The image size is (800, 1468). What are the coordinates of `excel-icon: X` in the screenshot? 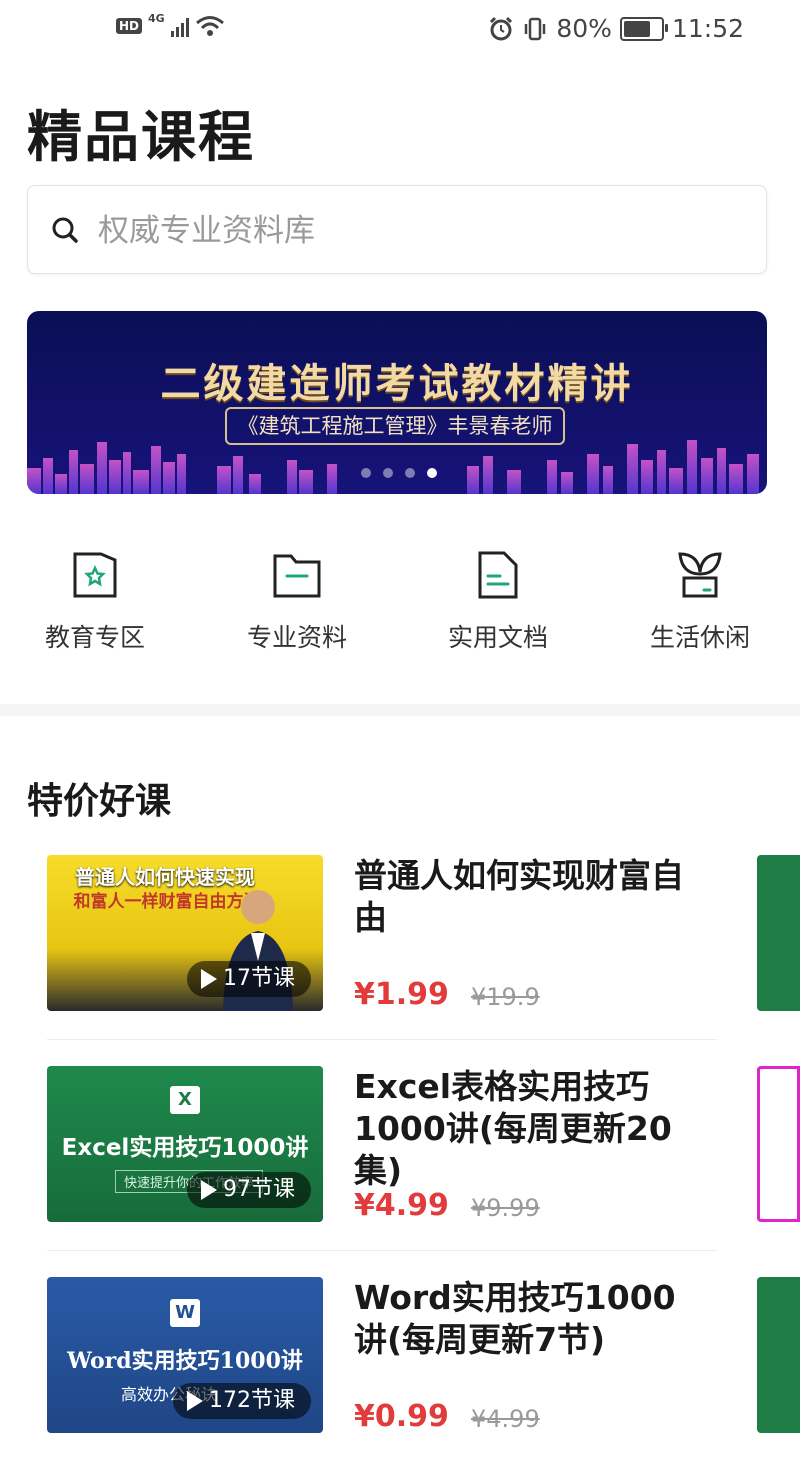 It's located at (185, 1100).